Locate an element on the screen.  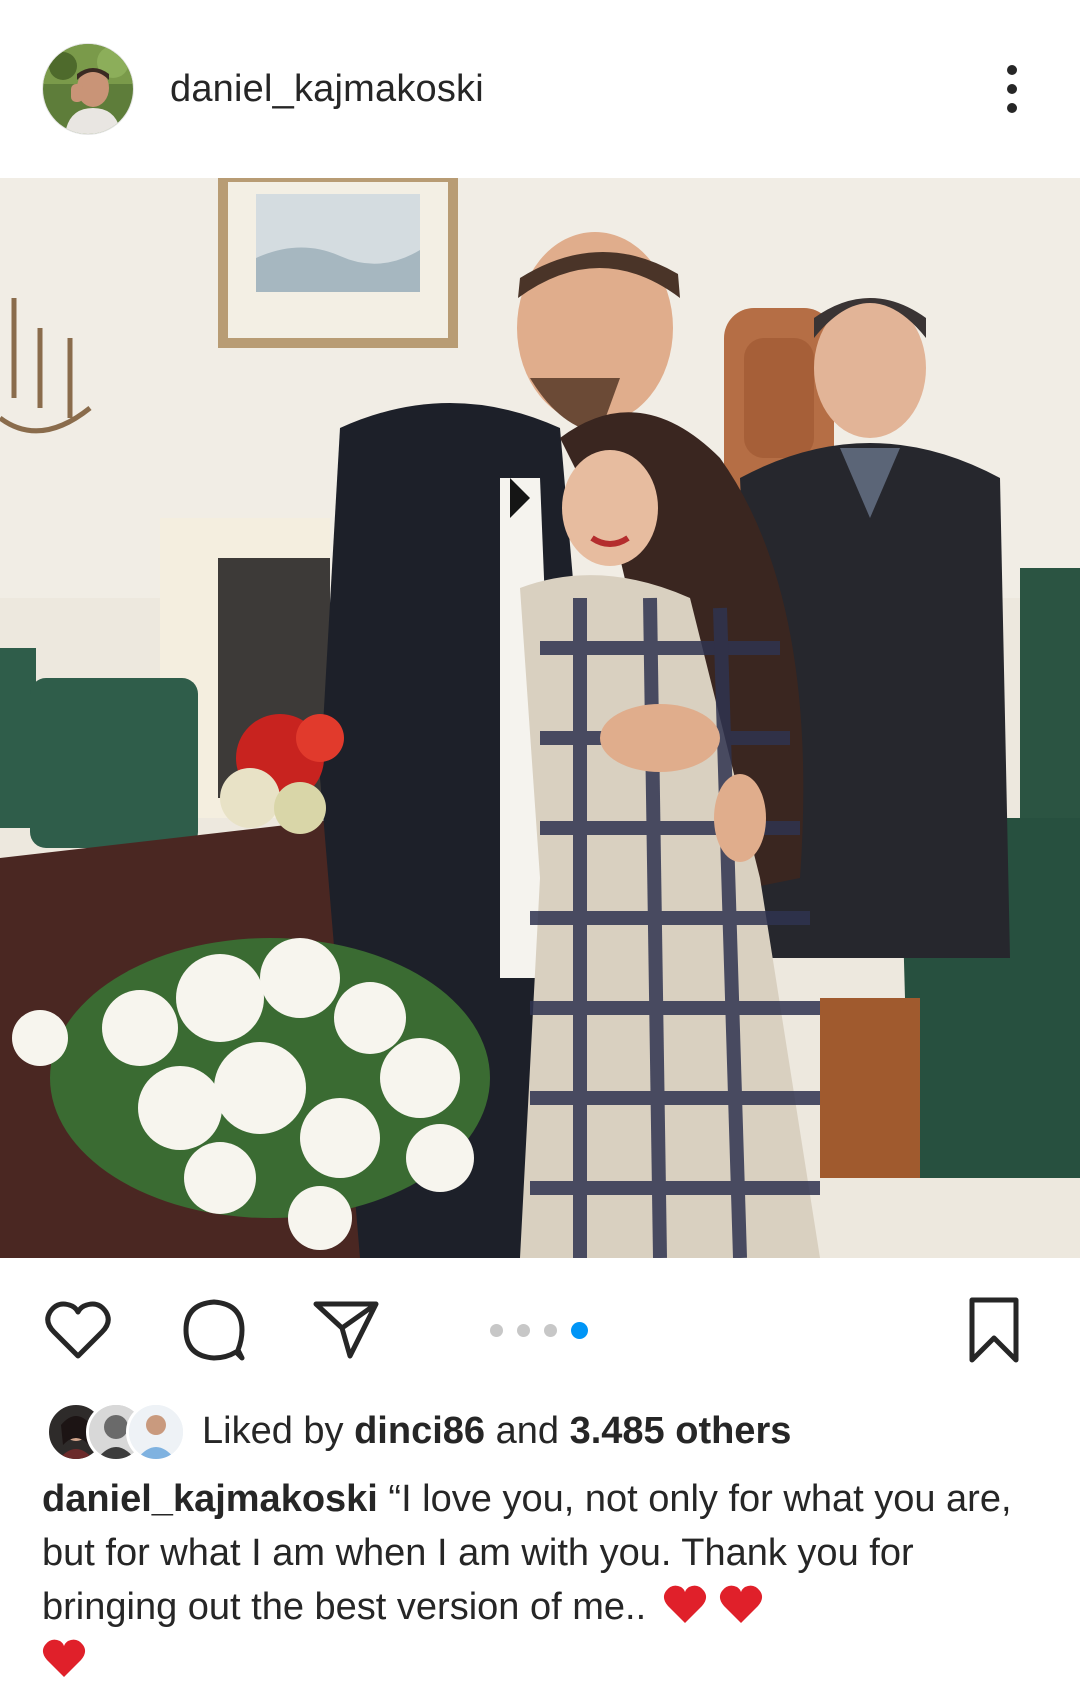
paper-plane-icon is located at coordinates (346, 1330).